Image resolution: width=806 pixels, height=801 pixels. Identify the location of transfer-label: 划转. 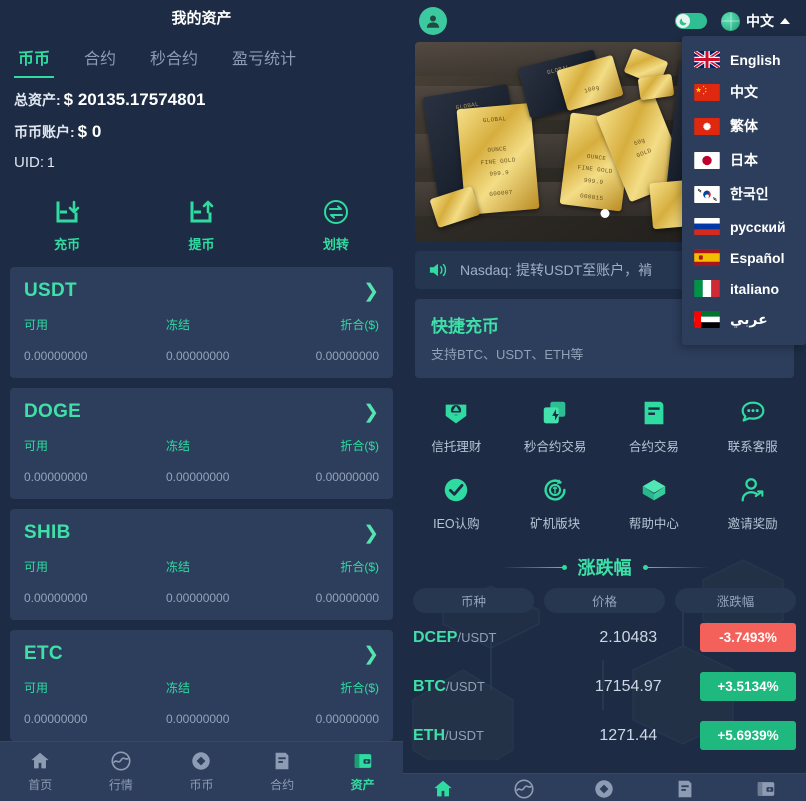
(335, 244).